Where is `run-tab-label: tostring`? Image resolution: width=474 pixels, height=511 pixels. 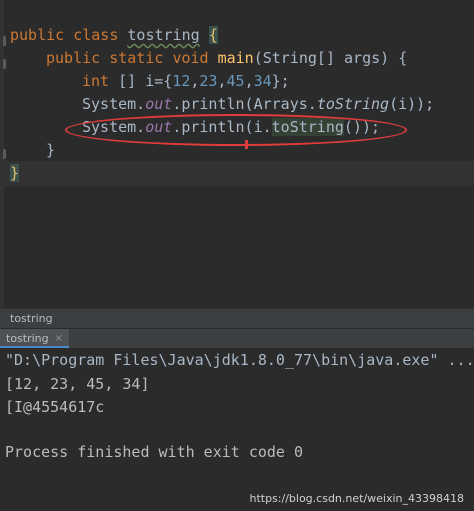 run-tab-label: tostring is located at coordinates (27, 338).